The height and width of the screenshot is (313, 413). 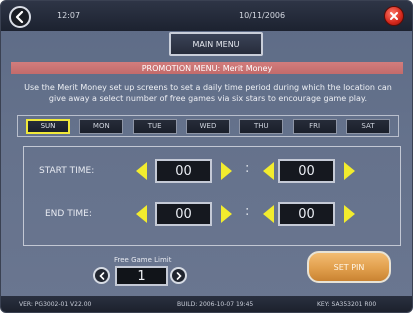 What do you see at coordinates (306, 214) in the screenshot?
I see `end-minutes-field: 00` at bounding box center [306, 214].